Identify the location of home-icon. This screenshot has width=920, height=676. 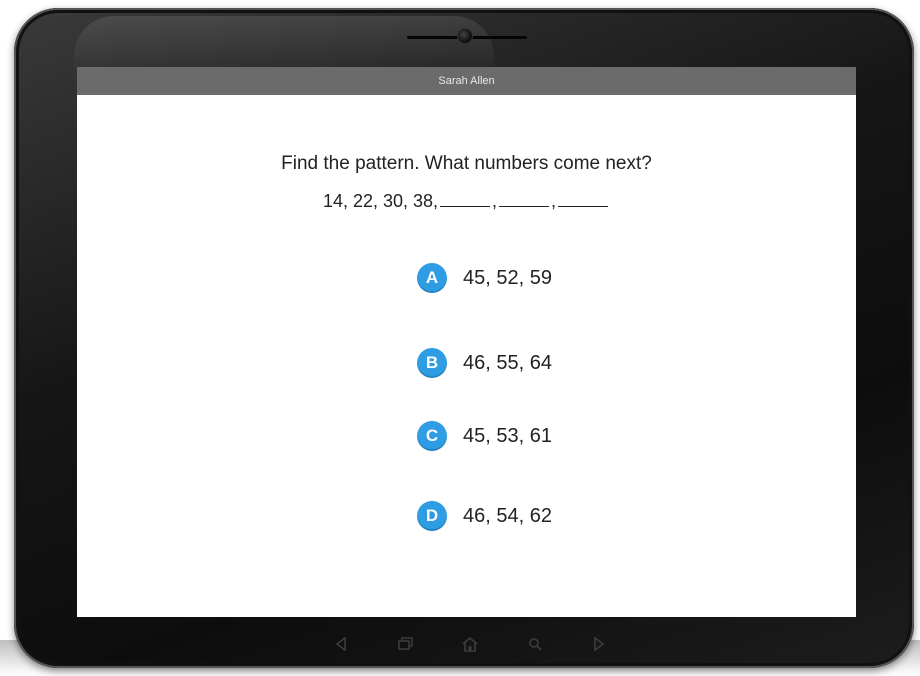
(470, 644).